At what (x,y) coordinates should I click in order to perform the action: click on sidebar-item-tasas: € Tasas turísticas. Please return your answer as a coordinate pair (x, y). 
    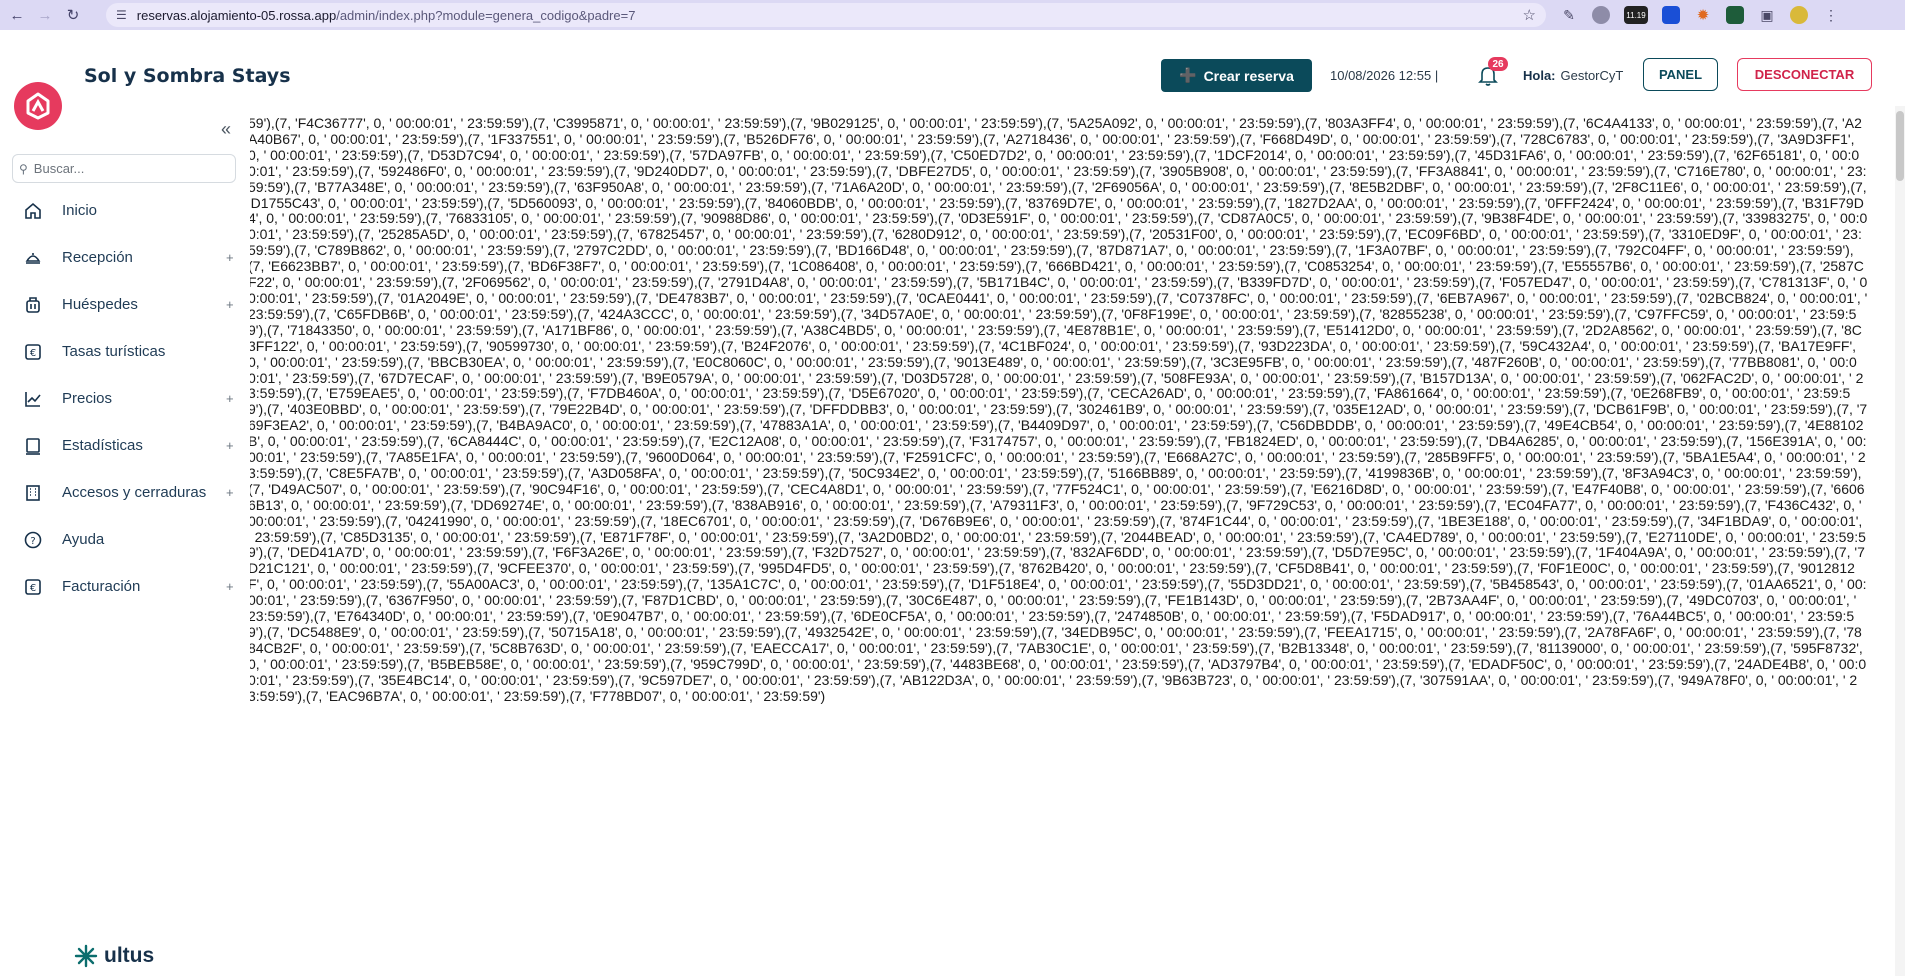
    Looking at the image, I should click on (125, 351).